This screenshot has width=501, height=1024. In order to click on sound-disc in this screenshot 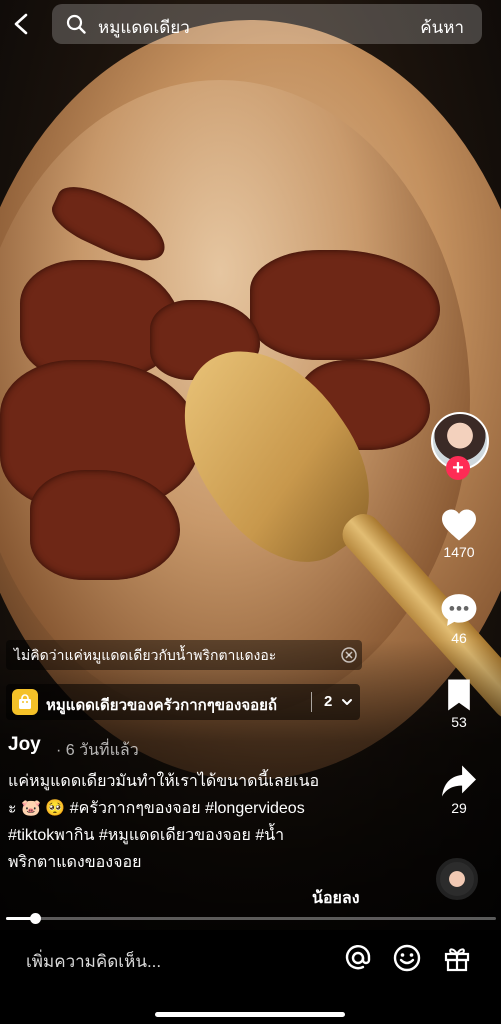, I will do `click(457, 879)`.